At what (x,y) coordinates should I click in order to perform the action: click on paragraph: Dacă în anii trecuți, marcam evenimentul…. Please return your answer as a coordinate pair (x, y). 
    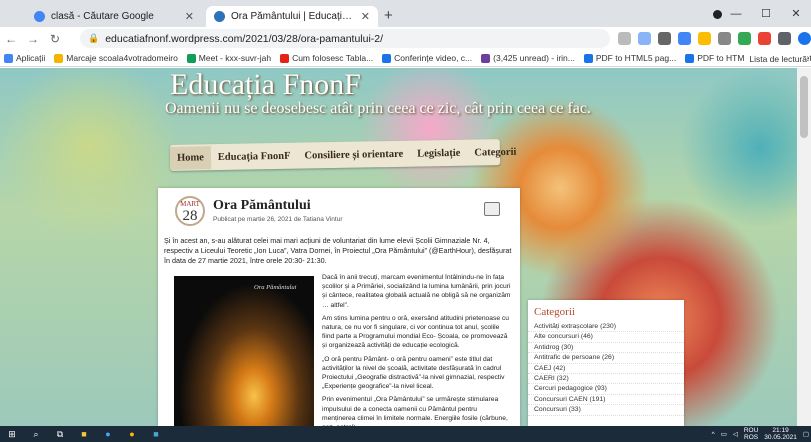
    Looking at the image, I should click on (416, 291).